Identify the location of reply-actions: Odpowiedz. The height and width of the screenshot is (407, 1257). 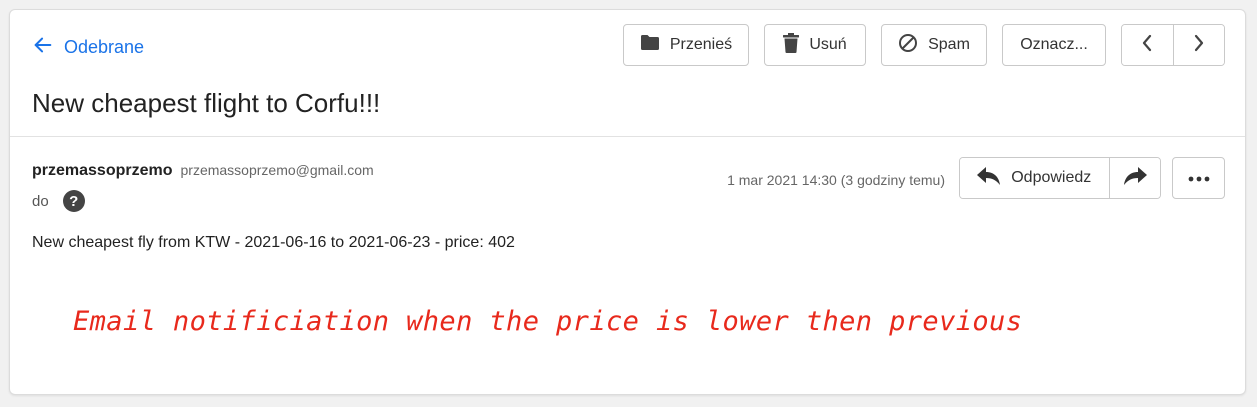
(1060, 178).